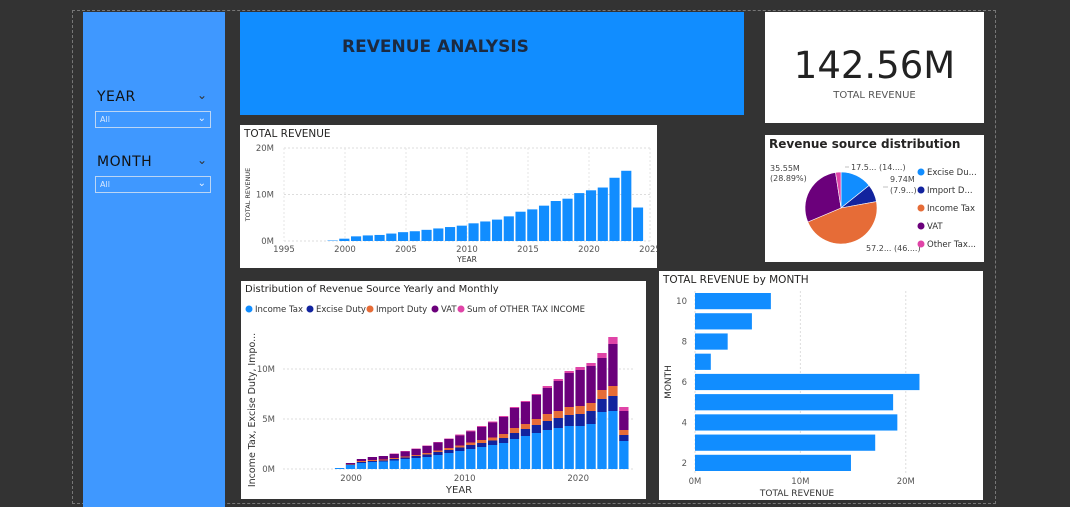 This screenshot has height=507, width=1070. What do you see at coordinates (153, 119) in the screenshot?
I see `year-slicer-dropdown: All ⌄` at bounding box center [153, 119].